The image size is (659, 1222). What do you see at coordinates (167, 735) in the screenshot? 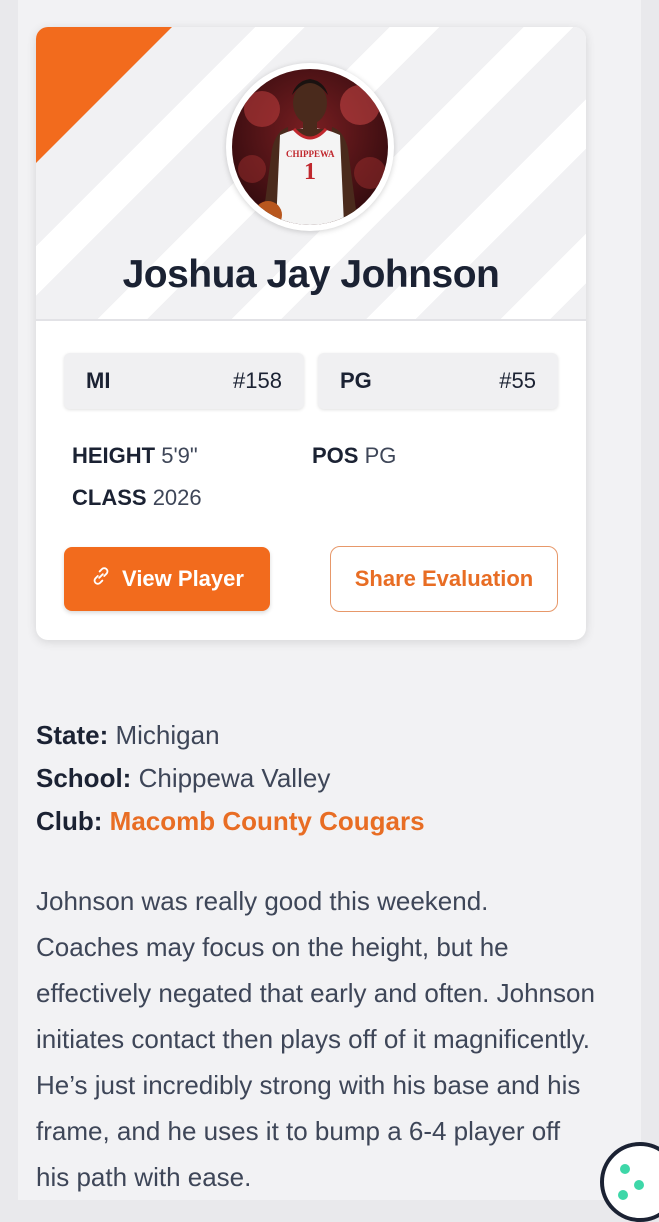
I see `state-info-value: Michigan` at bounding box center [167, 735].